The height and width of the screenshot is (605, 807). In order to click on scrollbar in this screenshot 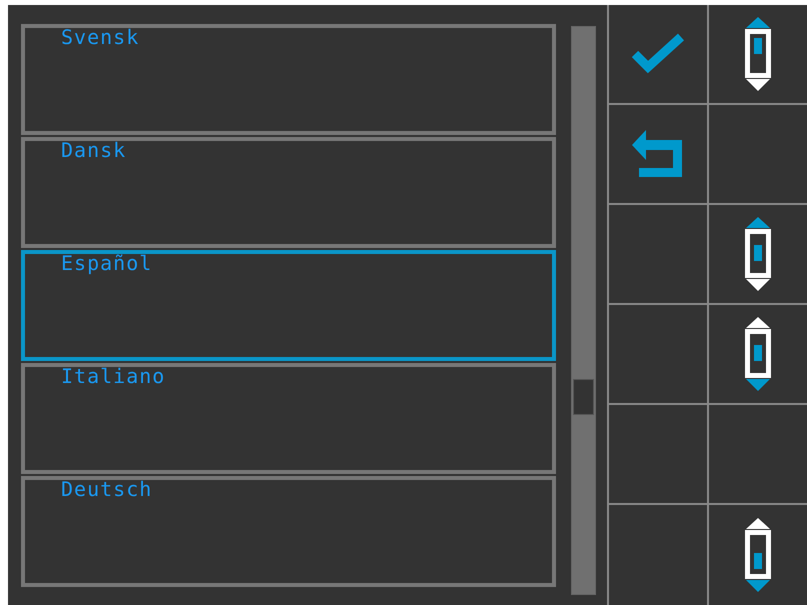, I will do `click(583, 310)`.